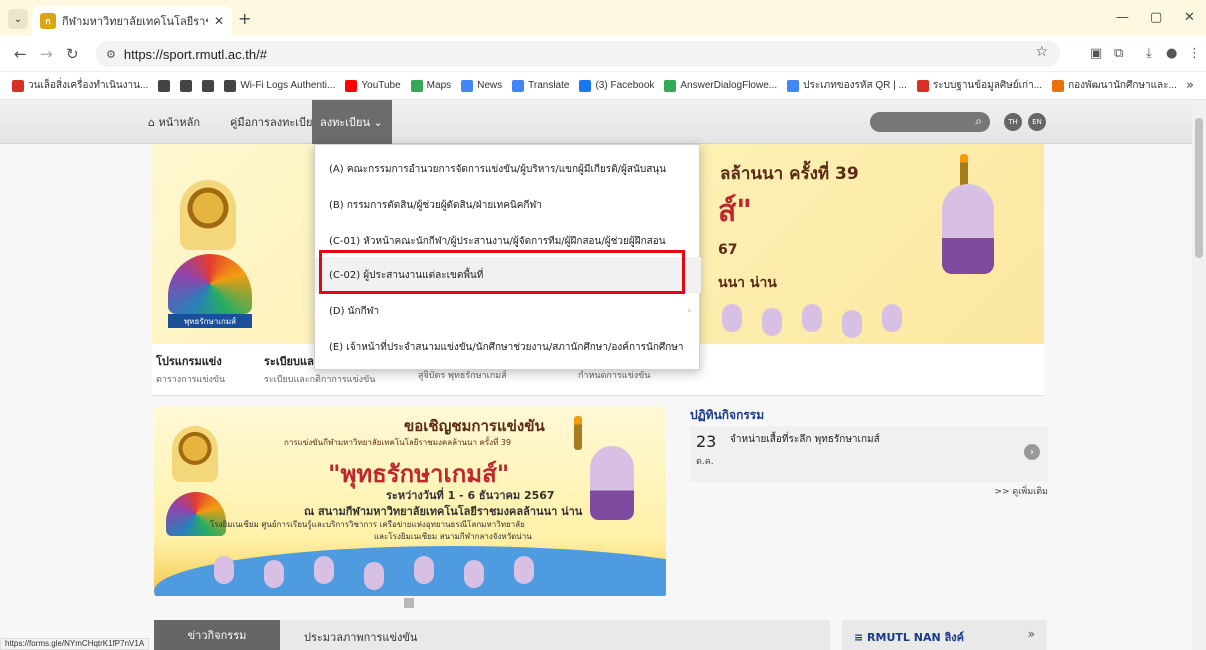  Describe the element at coordinates (111, 54) in the screenshot. I see `site-info-icon: ⚙` at that location.